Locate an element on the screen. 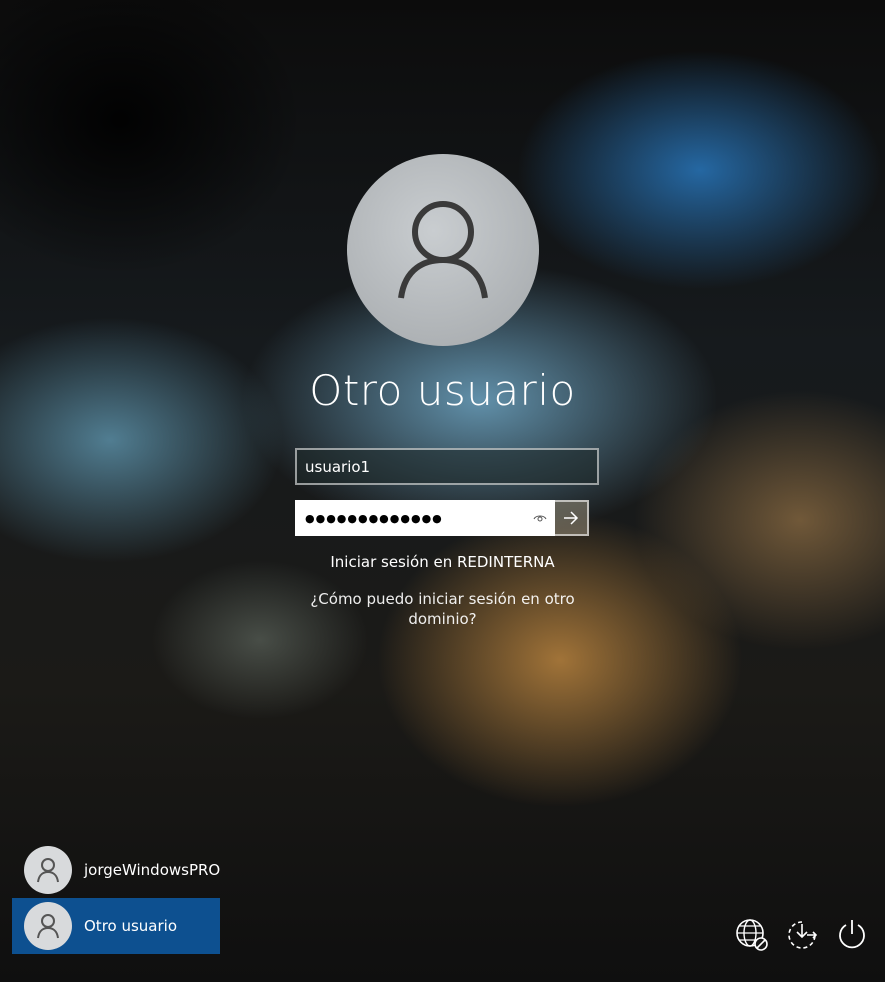  accessibility-icon is located at coordinates (803, 935).